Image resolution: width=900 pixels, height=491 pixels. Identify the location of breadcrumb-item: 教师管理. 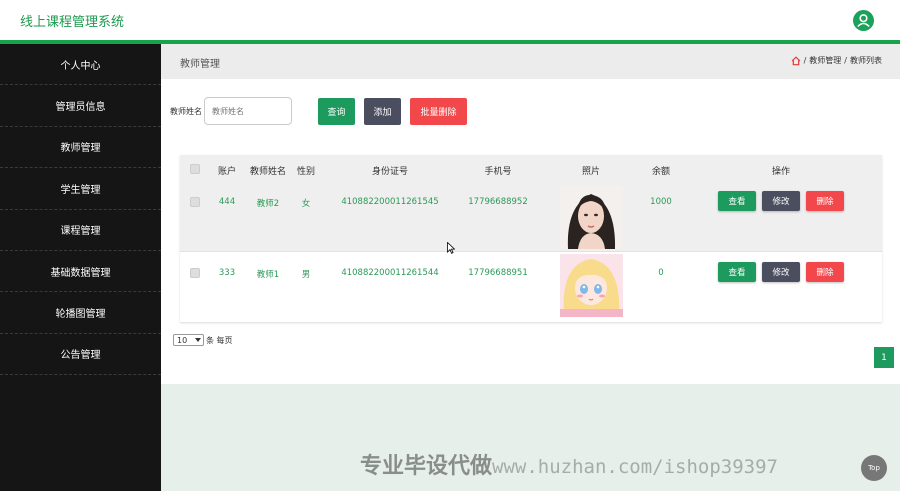
(825, 60).